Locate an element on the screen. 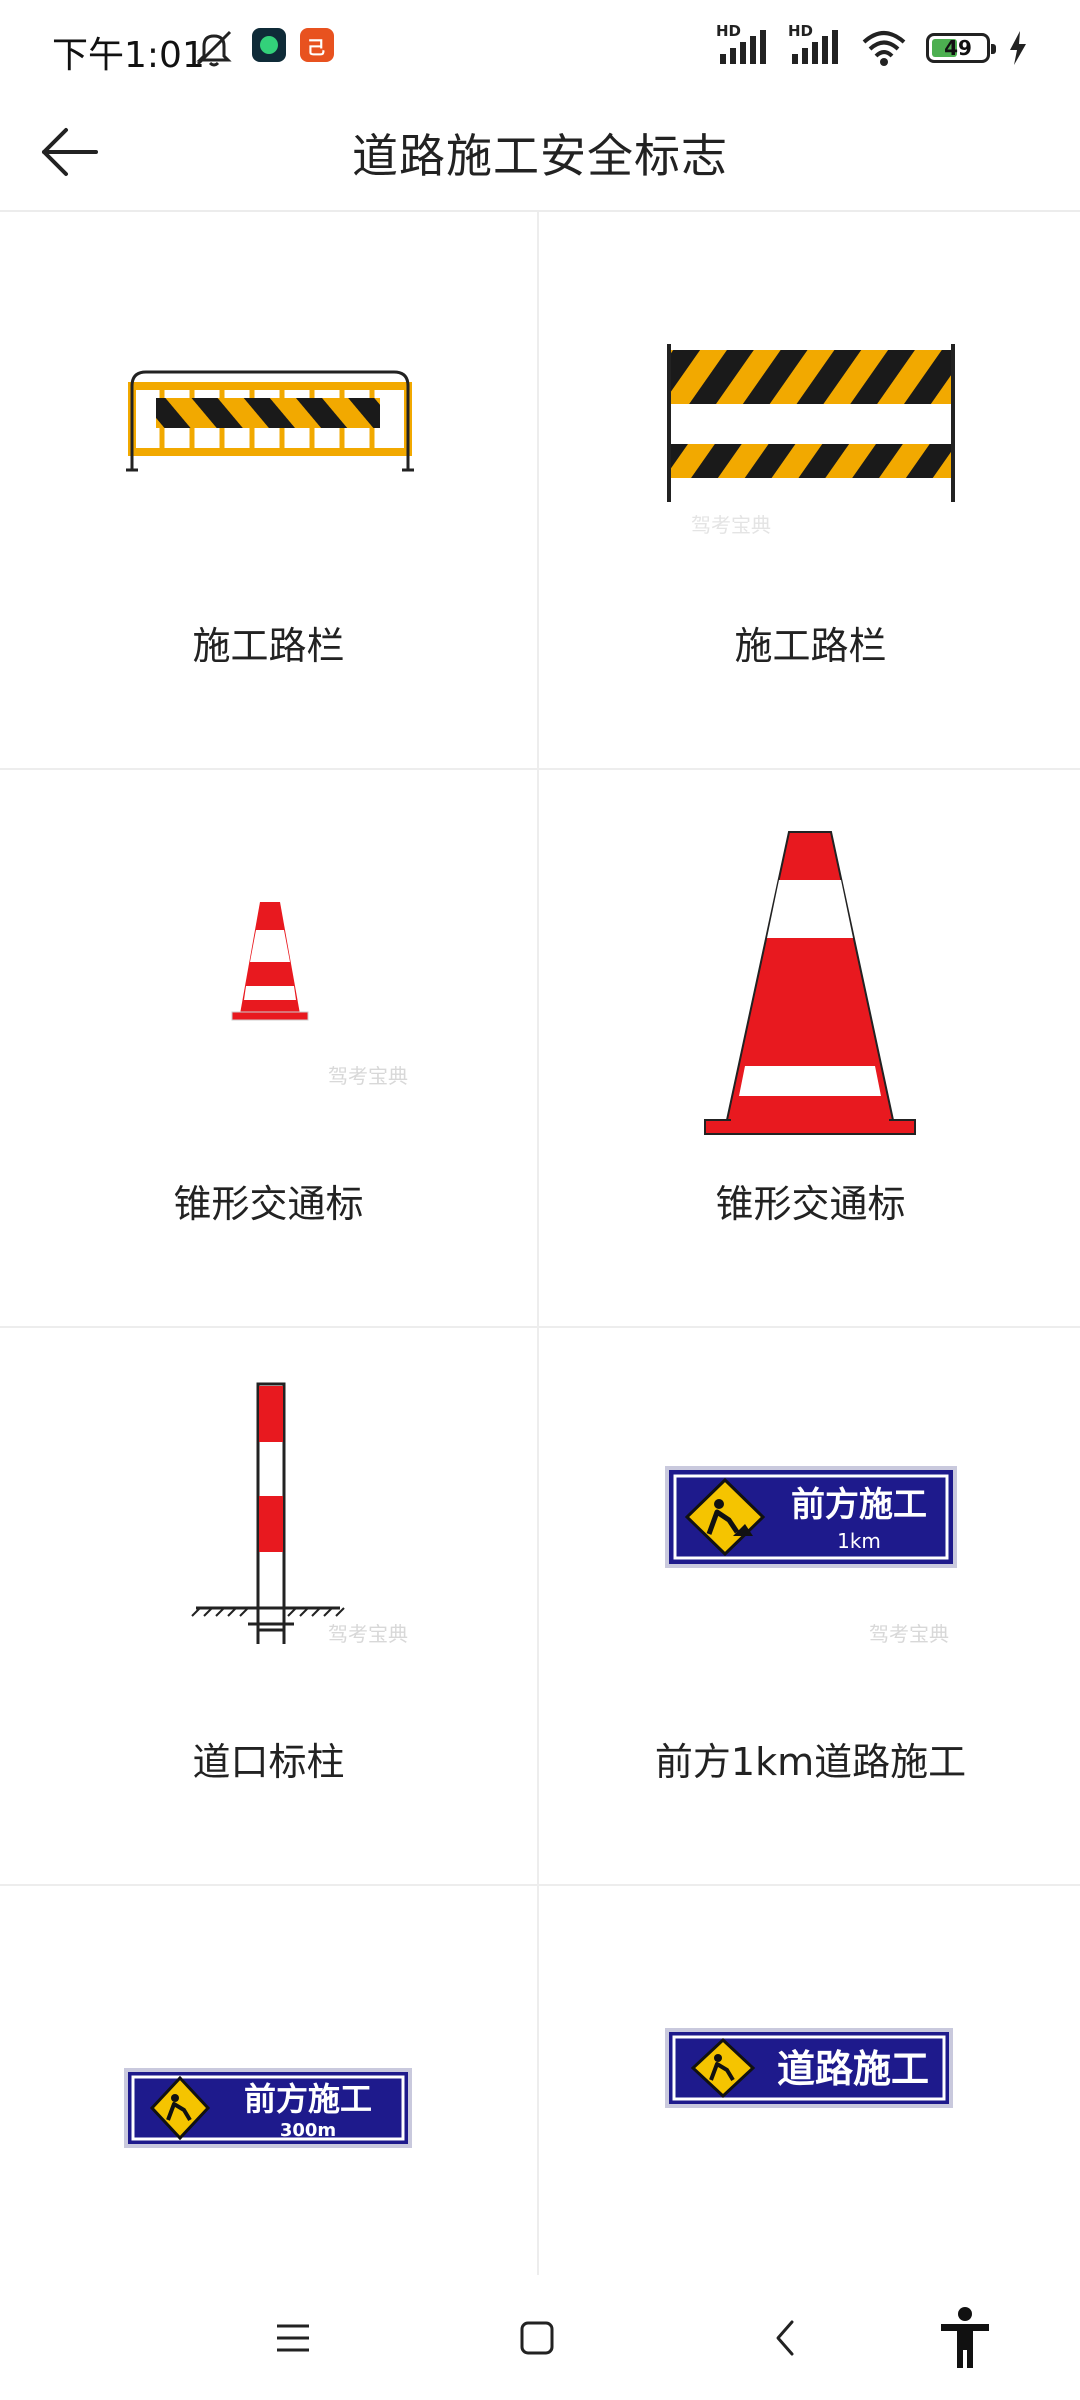  roadwork-ahead-sign-300m-image: 前方施工 300m is located at coordinates (268, 2108).